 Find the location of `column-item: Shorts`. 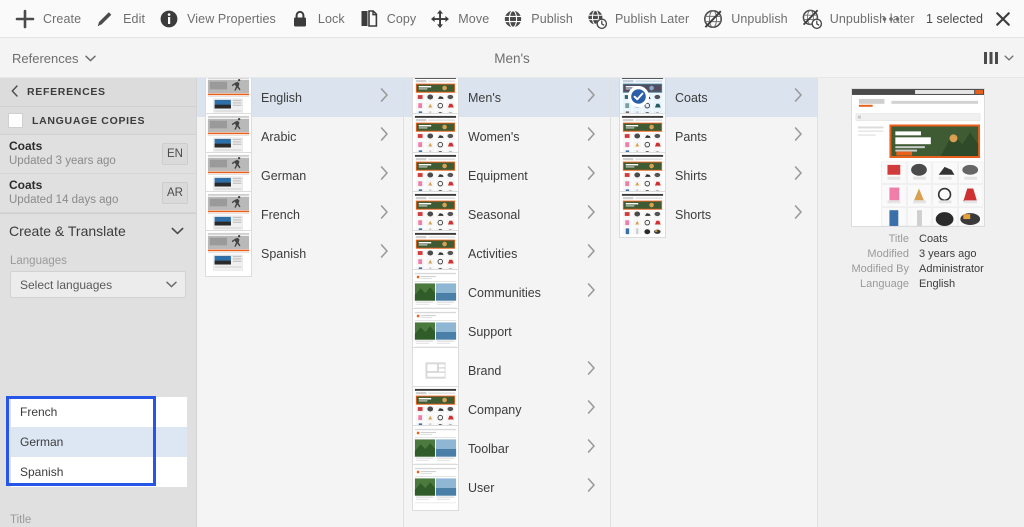

column-item: Shorts is located at coordinates (714, 214).